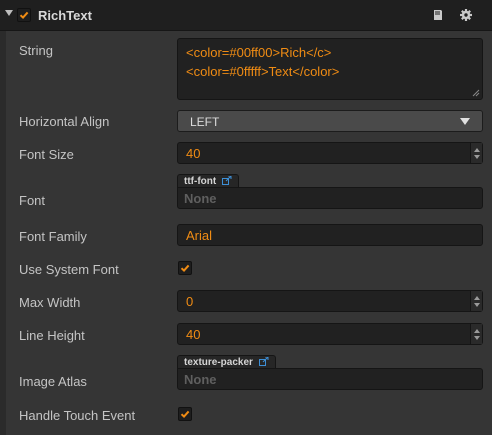  Describe the element at coordinates (53, 236) in the screenshot. I see `font-family-label: Font Family` at that location.